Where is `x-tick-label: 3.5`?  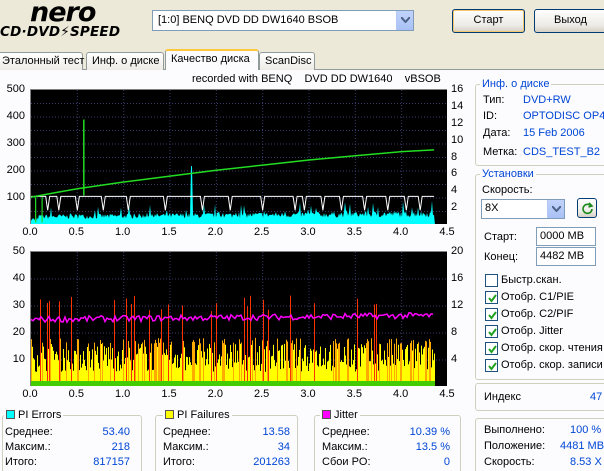 x-tick-label: 3.5 is located at coordinates (354, 394).